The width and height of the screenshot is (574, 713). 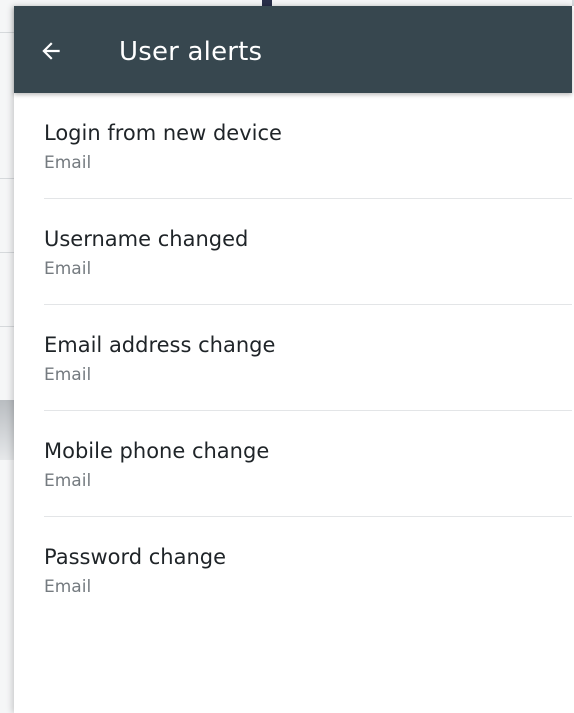 I want to click on alert-title: Mobile phone change, so click(x=157, y=451).